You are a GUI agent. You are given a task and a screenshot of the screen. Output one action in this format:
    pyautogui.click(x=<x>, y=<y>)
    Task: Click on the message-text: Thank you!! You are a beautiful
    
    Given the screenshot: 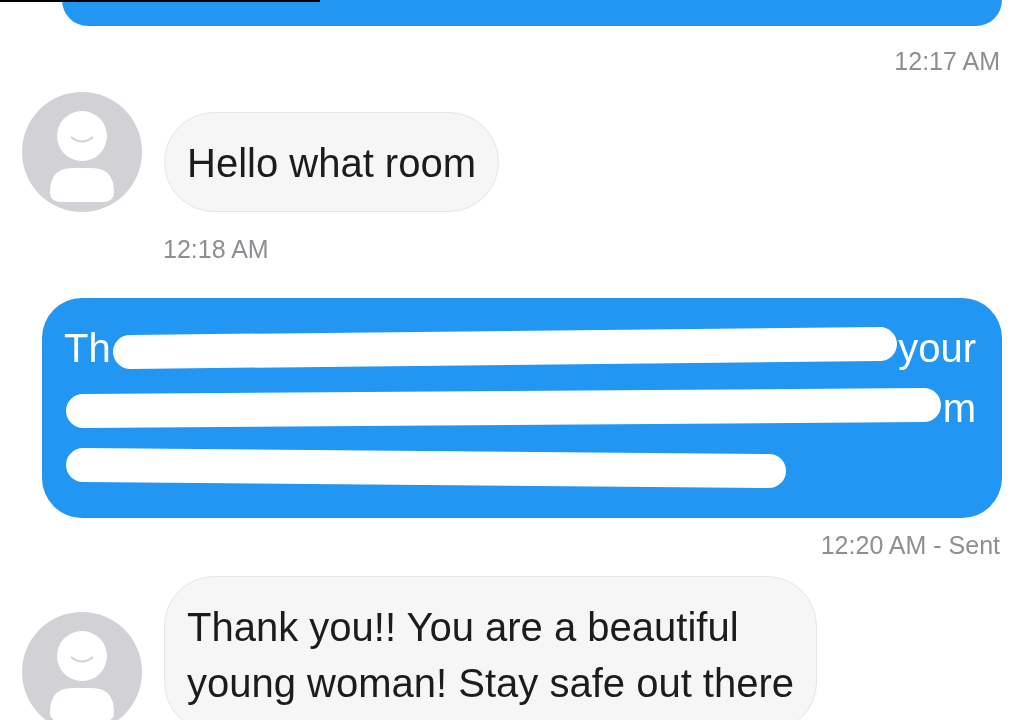 What is the action you would take?
    pyautogui.click(x=463, y=627)
    